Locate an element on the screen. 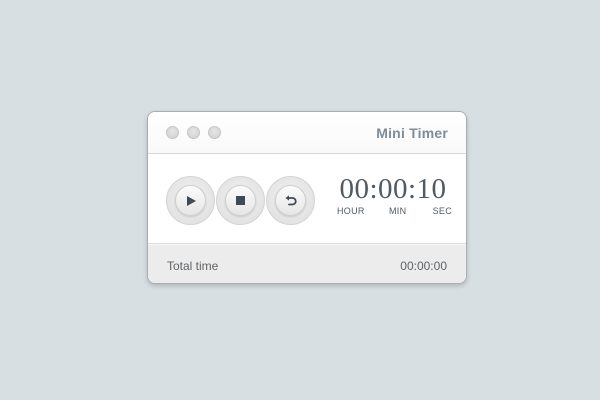  close-window-dot is located at coordinates (172, 132).